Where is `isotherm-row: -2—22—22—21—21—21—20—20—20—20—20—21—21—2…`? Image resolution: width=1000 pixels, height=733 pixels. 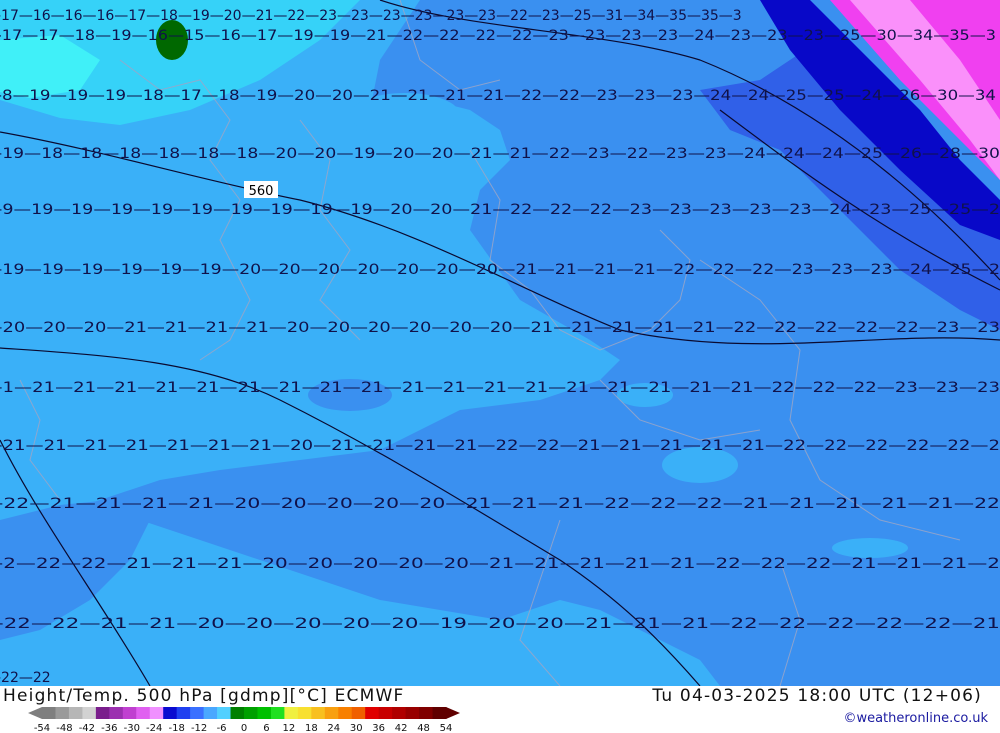 isotherm-row: -2—22—22—21—21—21—20—20—20—20—20—21—21—2… is located at coordinates (500, 564).